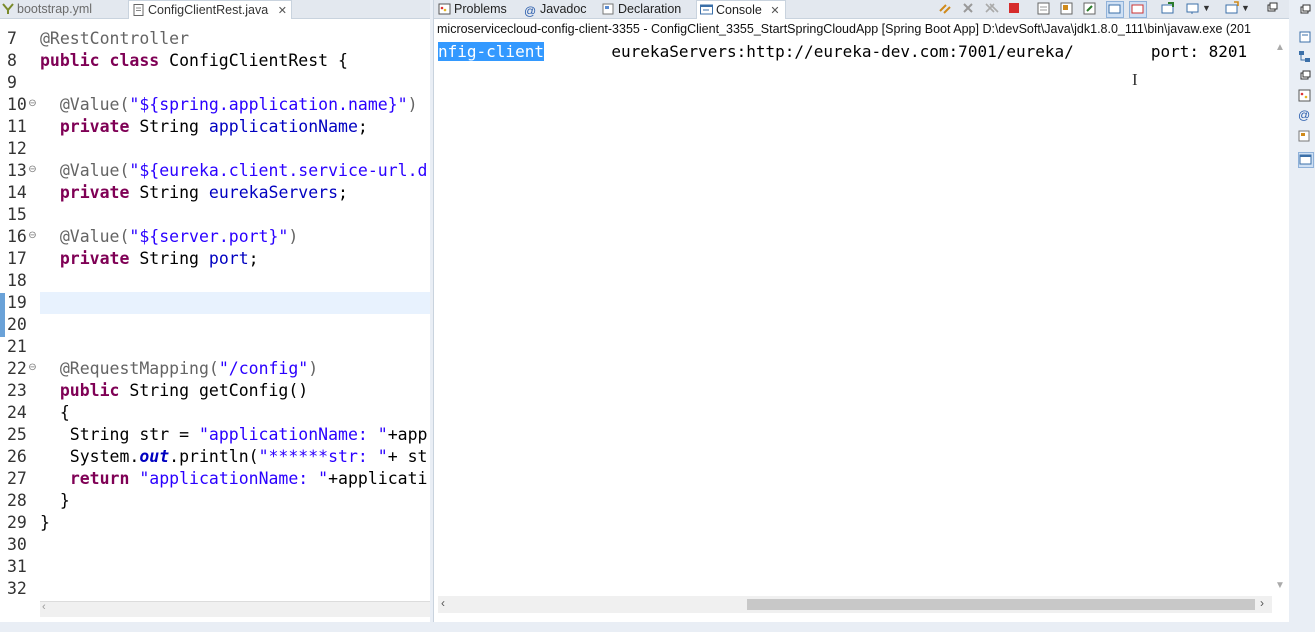 The width and height of the screenshot is (1315, 632). I want to click on tab-javadoc: @ Javadoc, so click(561, 9).